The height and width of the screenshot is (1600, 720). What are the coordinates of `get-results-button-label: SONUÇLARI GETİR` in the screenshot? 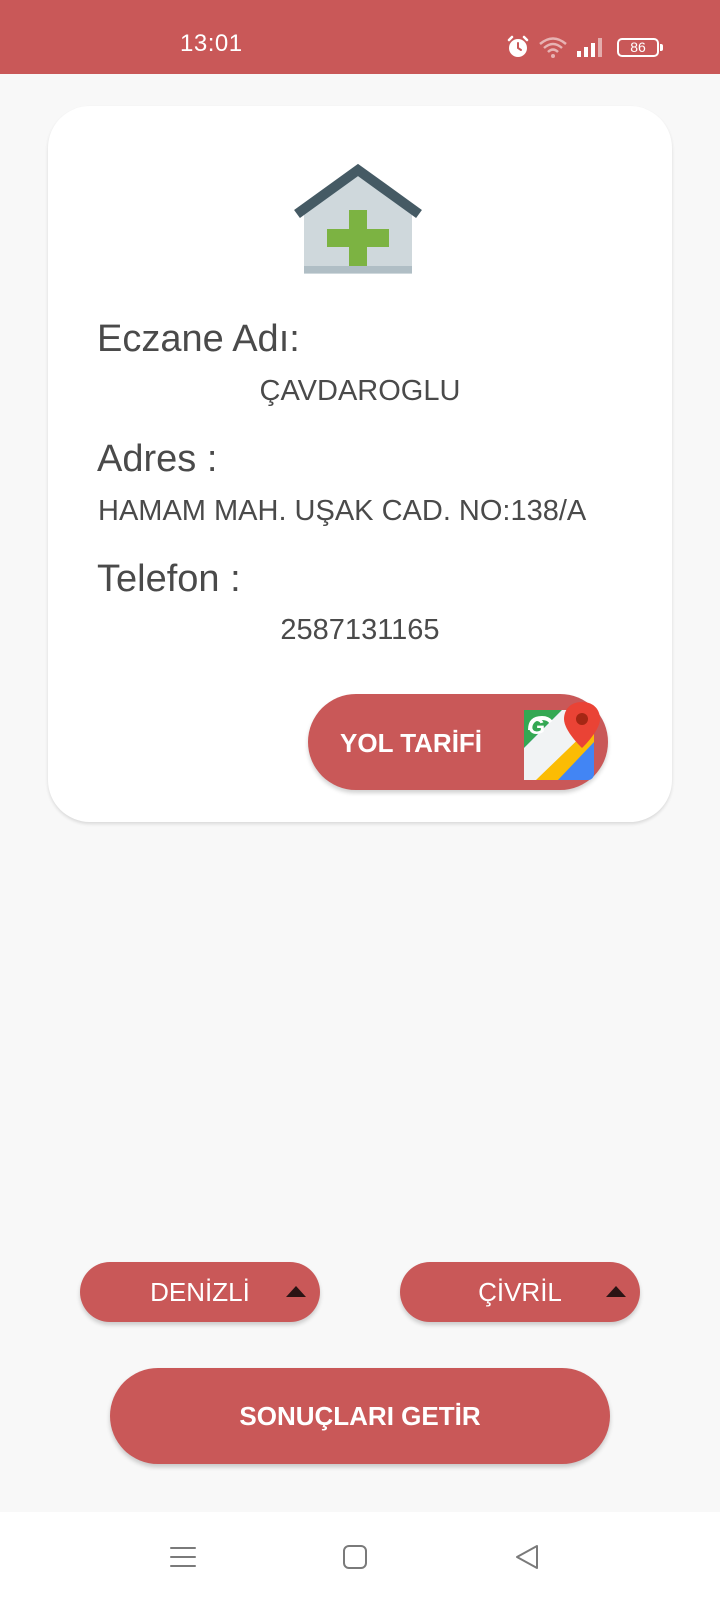 It's located at (360, 1416).